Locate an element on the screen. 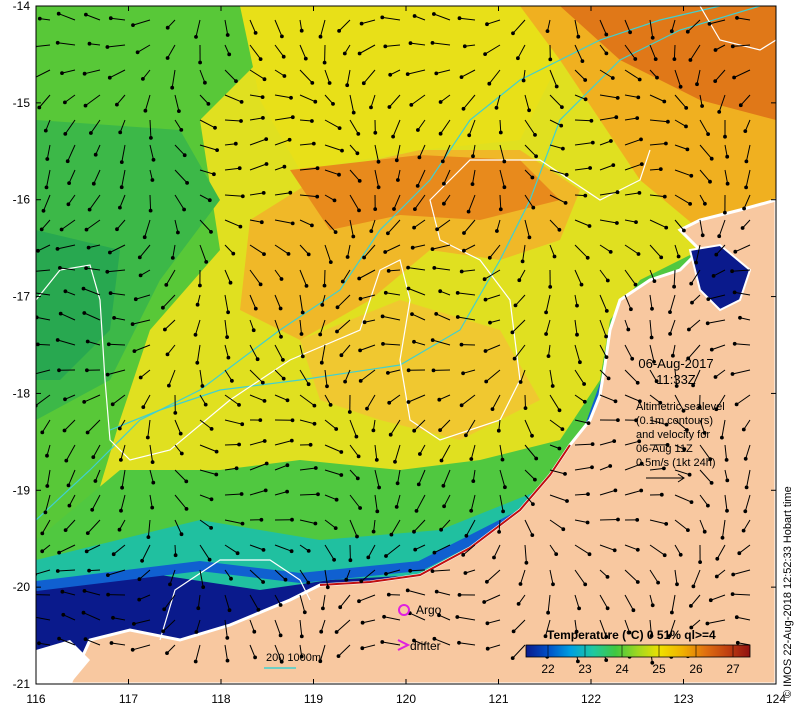  altimetry-line-5: 0.5m/s (1kt 24h) is located at coordinates (675, 463).